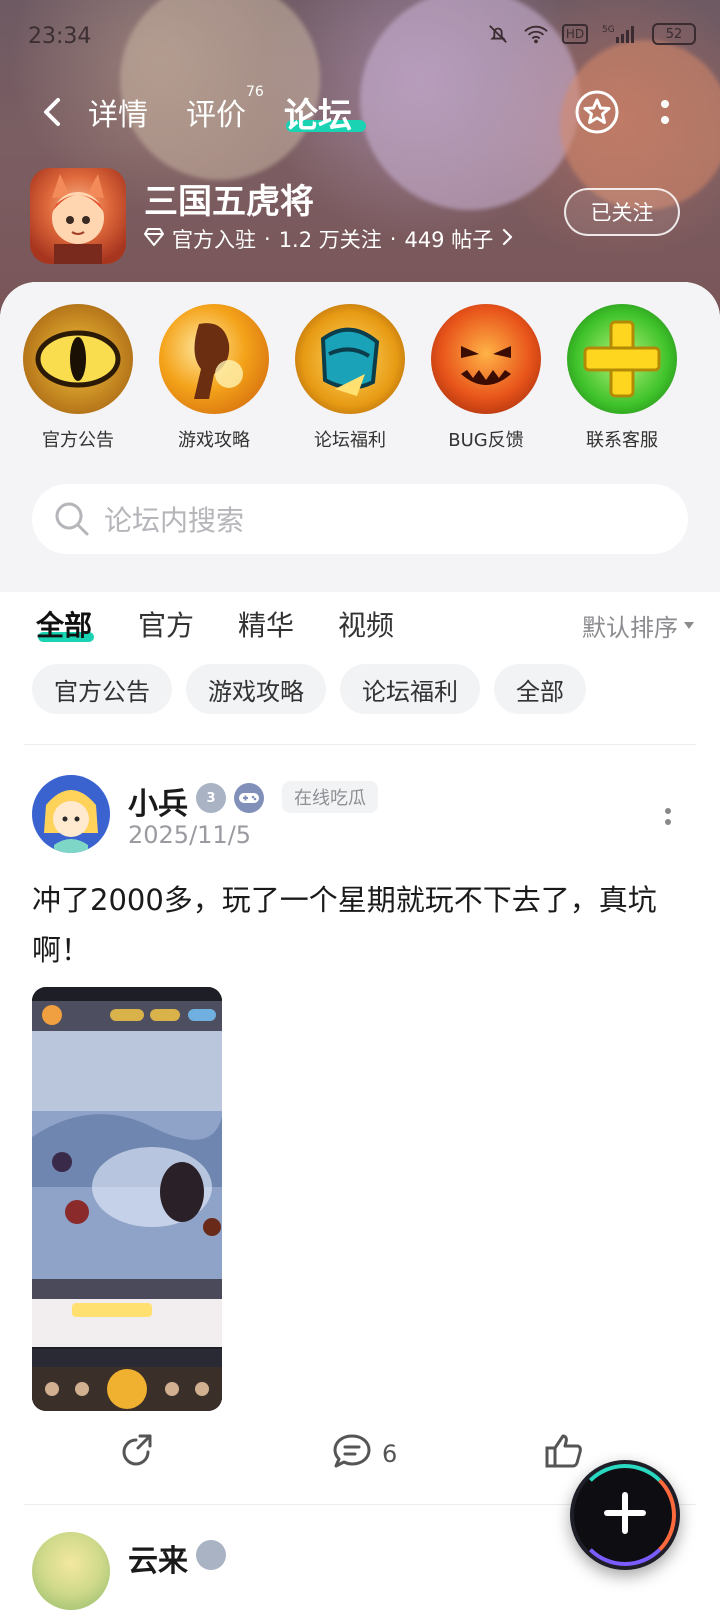  What do you see at coordinates (540, 689) in the screenshot?
I see `chip-all: 全部` at bounding box center [540, 689].